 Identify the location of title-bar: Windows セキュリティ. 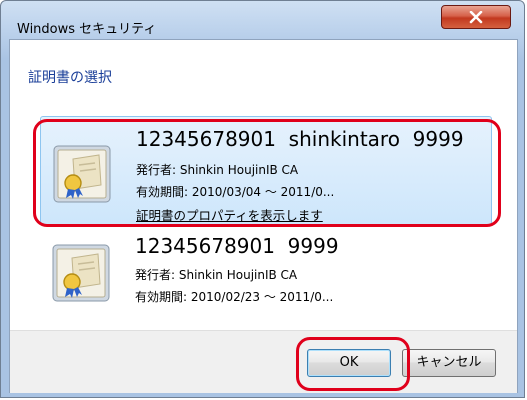
(262, 20).